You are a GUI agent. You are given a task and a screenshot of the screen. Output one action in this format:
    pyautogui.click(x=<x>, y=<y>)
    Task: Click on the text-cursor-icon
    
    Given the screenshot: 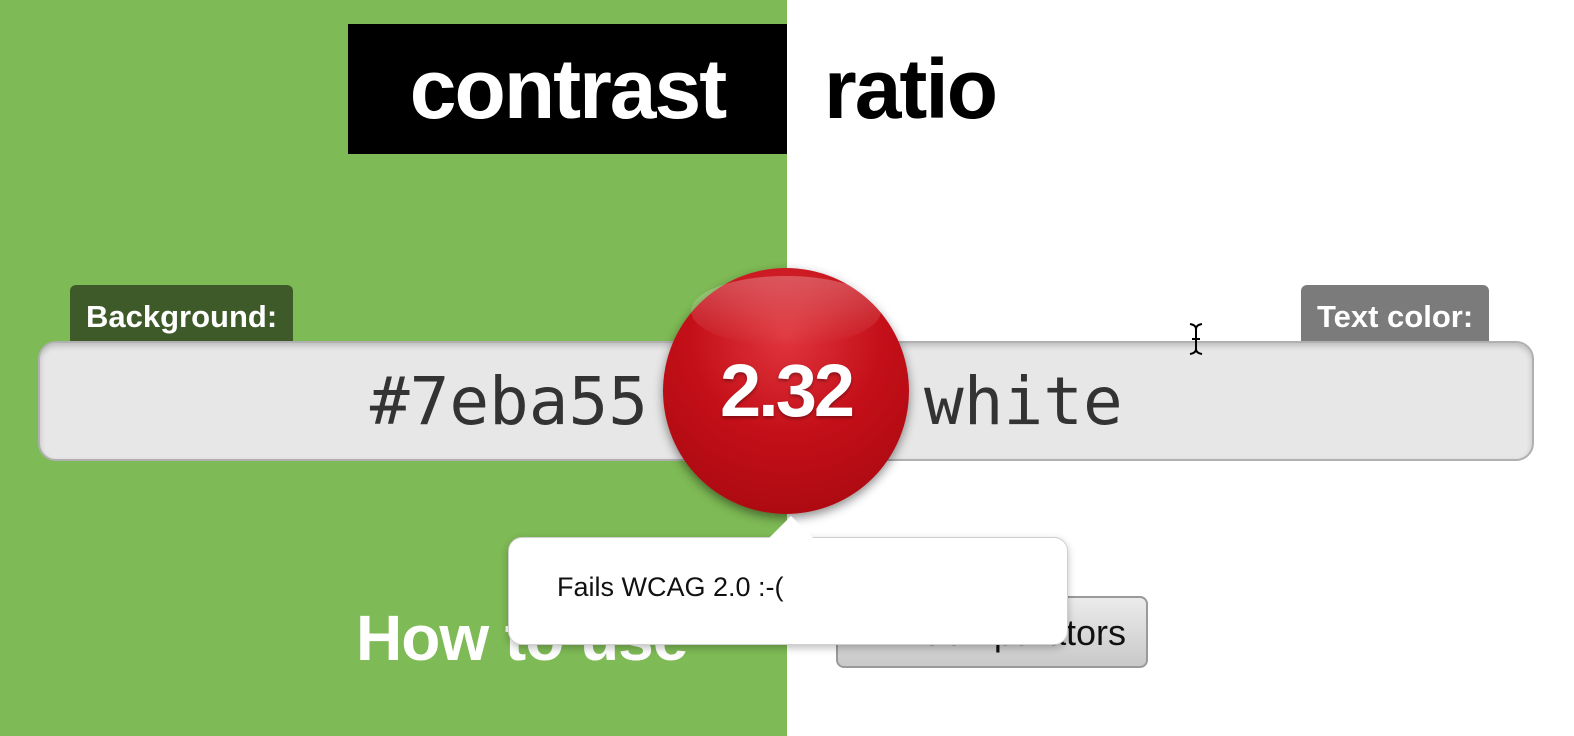 What is the action you would take?
    pyautogui.click(x=1196, y=339)
    